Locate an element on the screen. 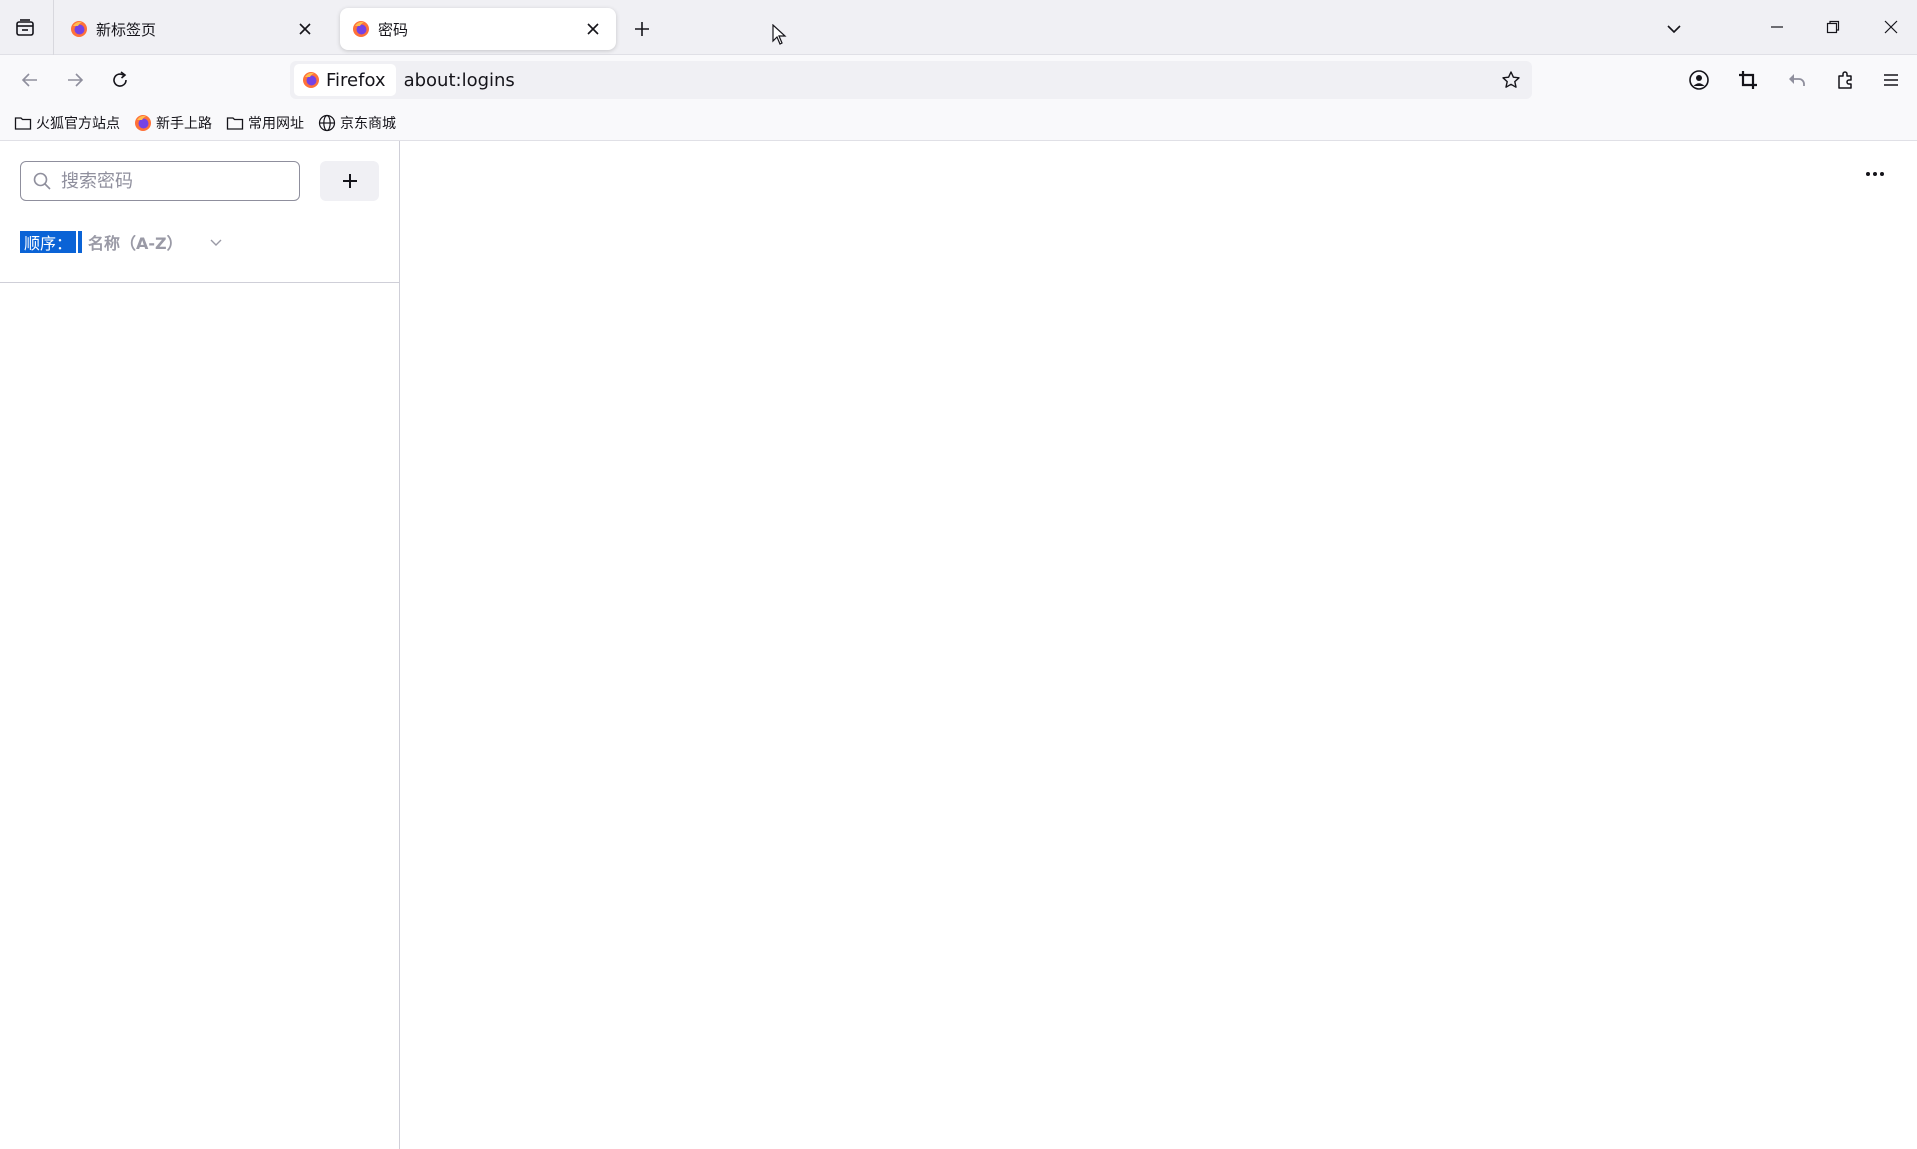 This screenshot has height=1149, width=1917. add-login-button is located at coordinates (349, 181).